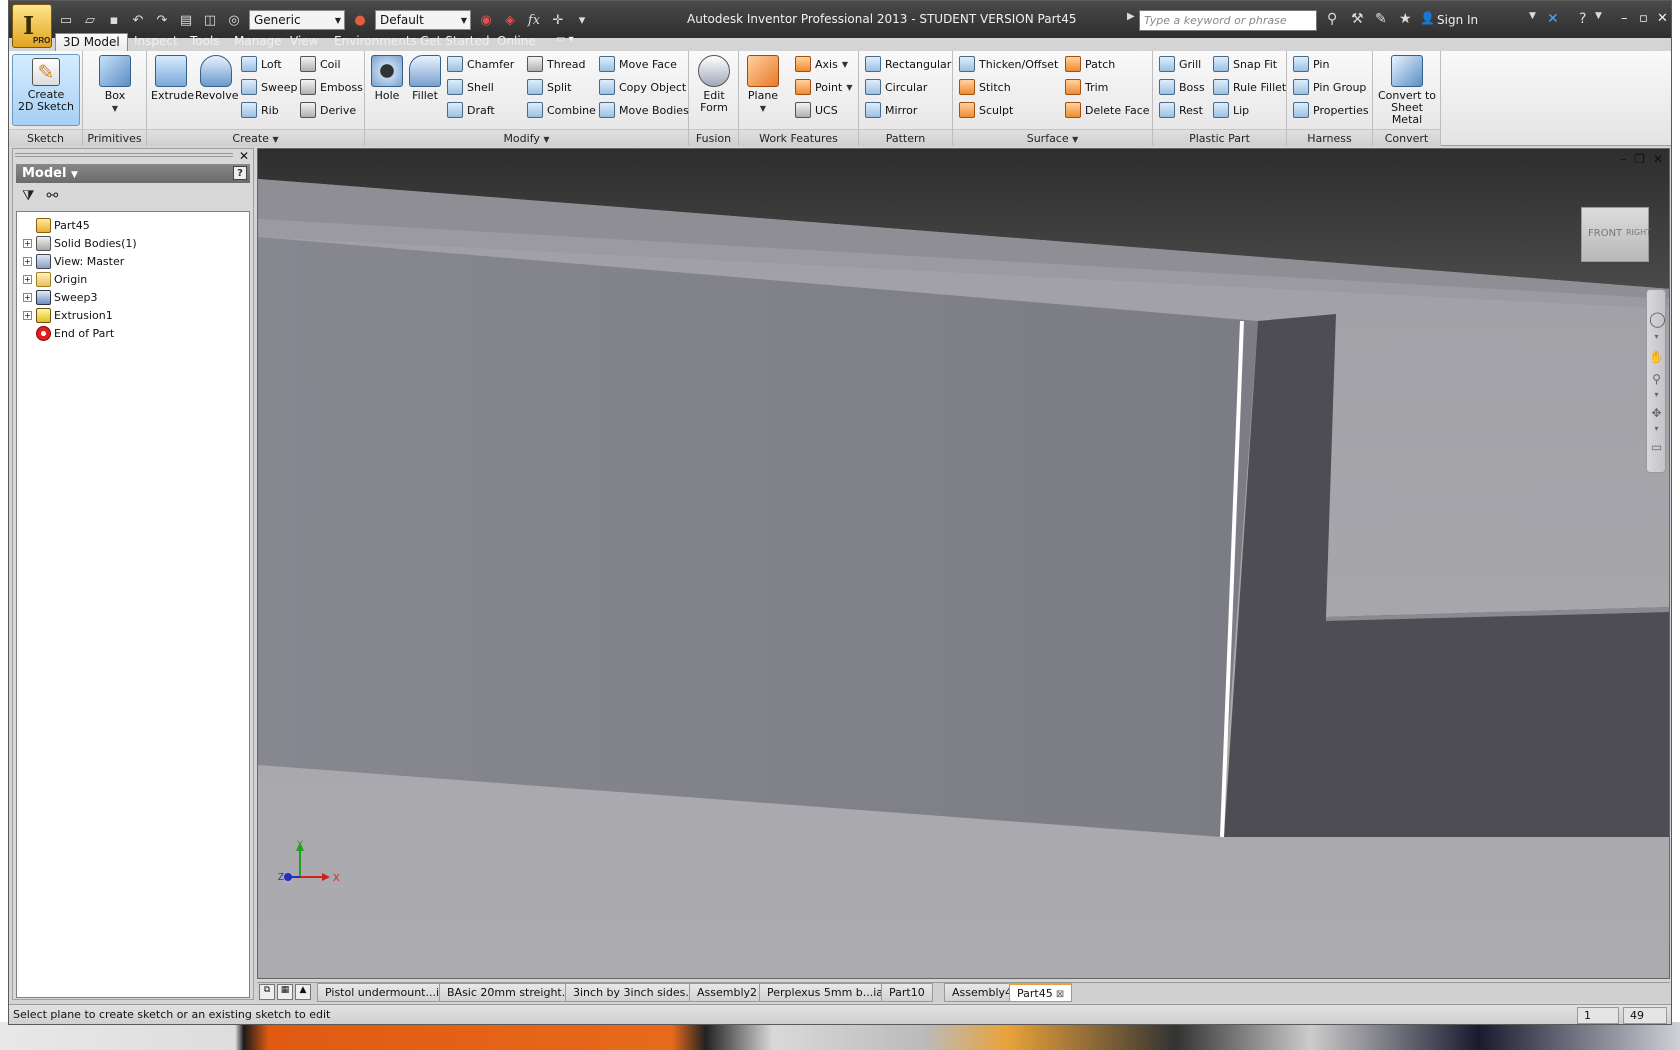 This screenshot has height=1050, width=1680. What do you see at coordinates (331, 87) in the screenshot?
I see `emboss-button: Emboss` at bounding box center [331, 87].